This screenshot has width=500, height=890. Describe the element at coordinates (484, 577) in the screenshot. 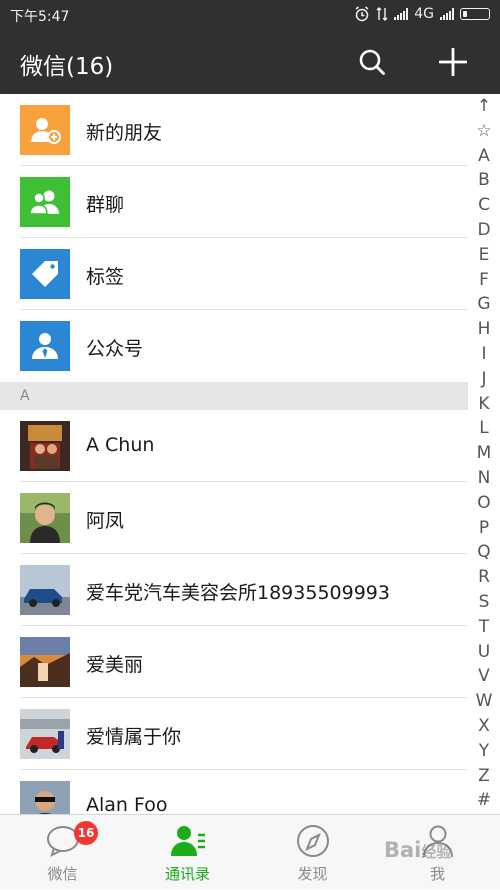

I see `index-letter: R` at that location.